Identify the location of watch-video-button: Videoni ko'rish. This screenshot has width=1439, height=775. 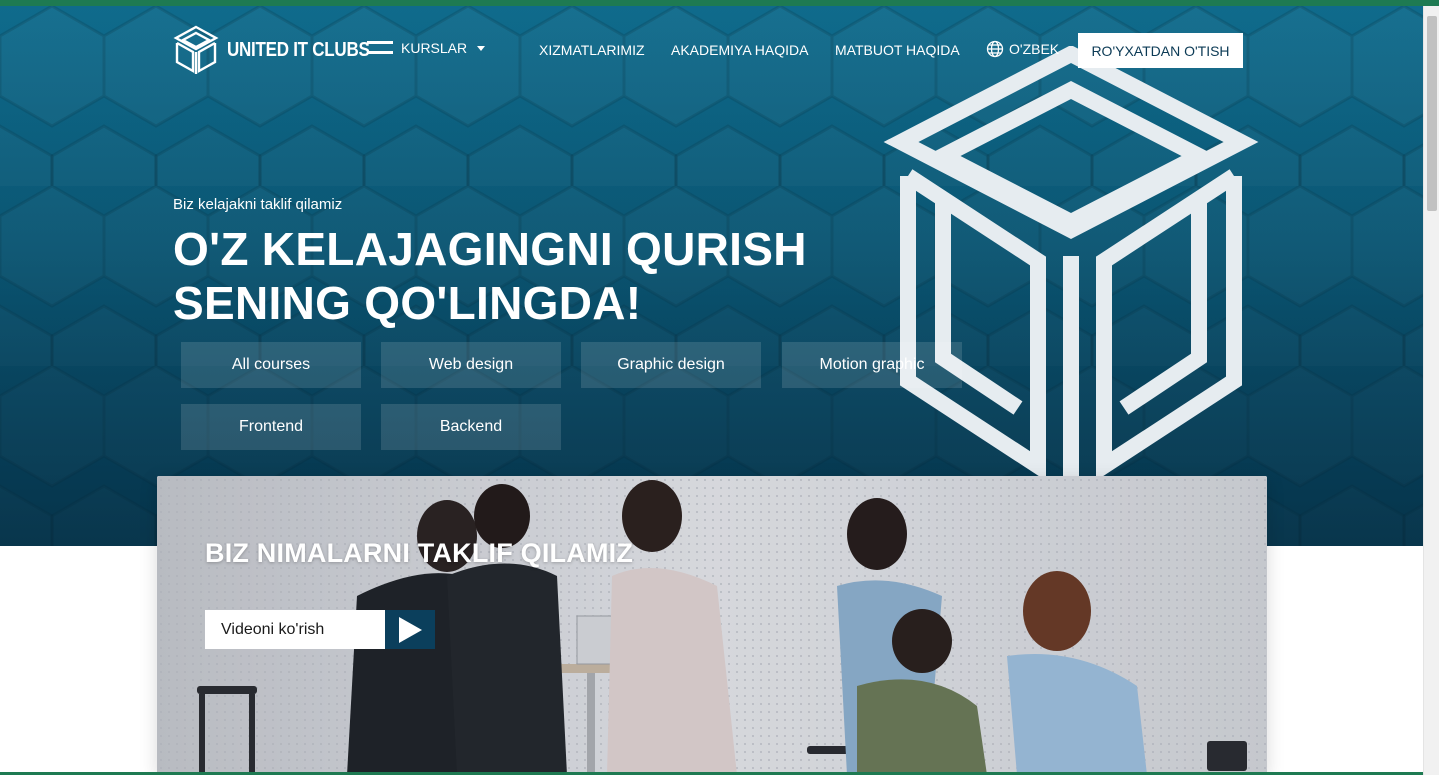
(320, 629).